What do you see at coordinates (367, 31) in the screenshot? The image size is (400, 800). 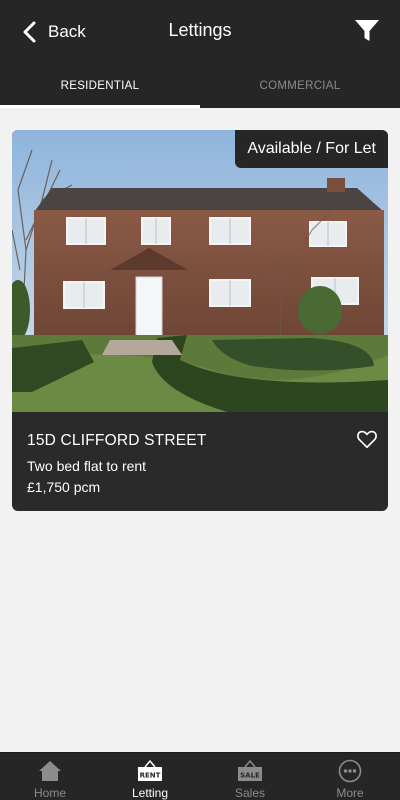 I see `filter-icon` at bounding box center [367, 31].